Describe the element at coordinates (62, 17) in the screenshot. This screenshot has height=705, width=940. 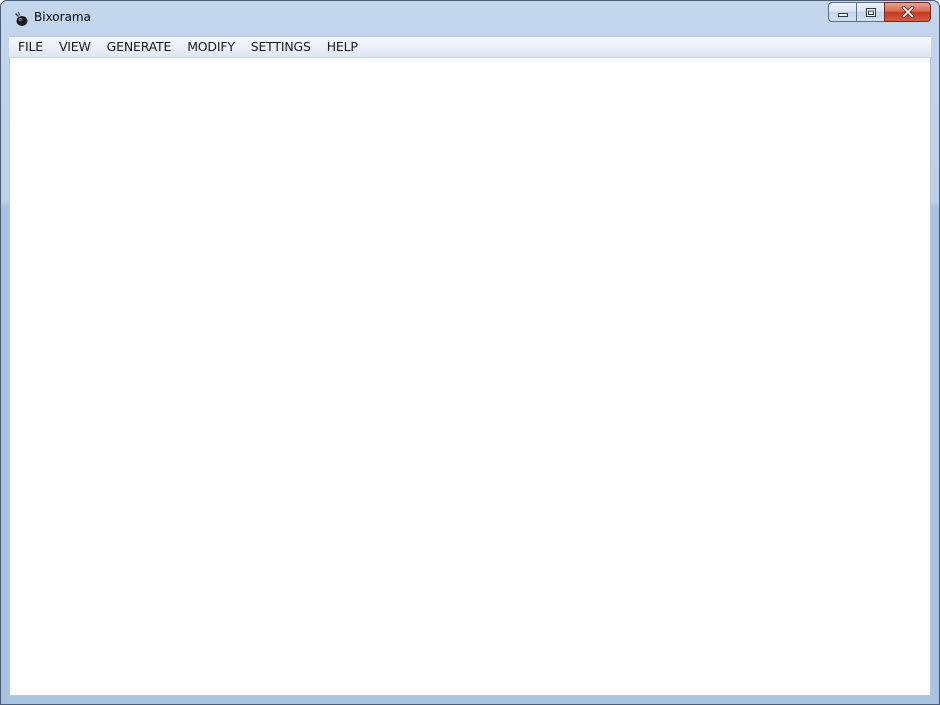
I see `window-title: Bixorama` at that location.